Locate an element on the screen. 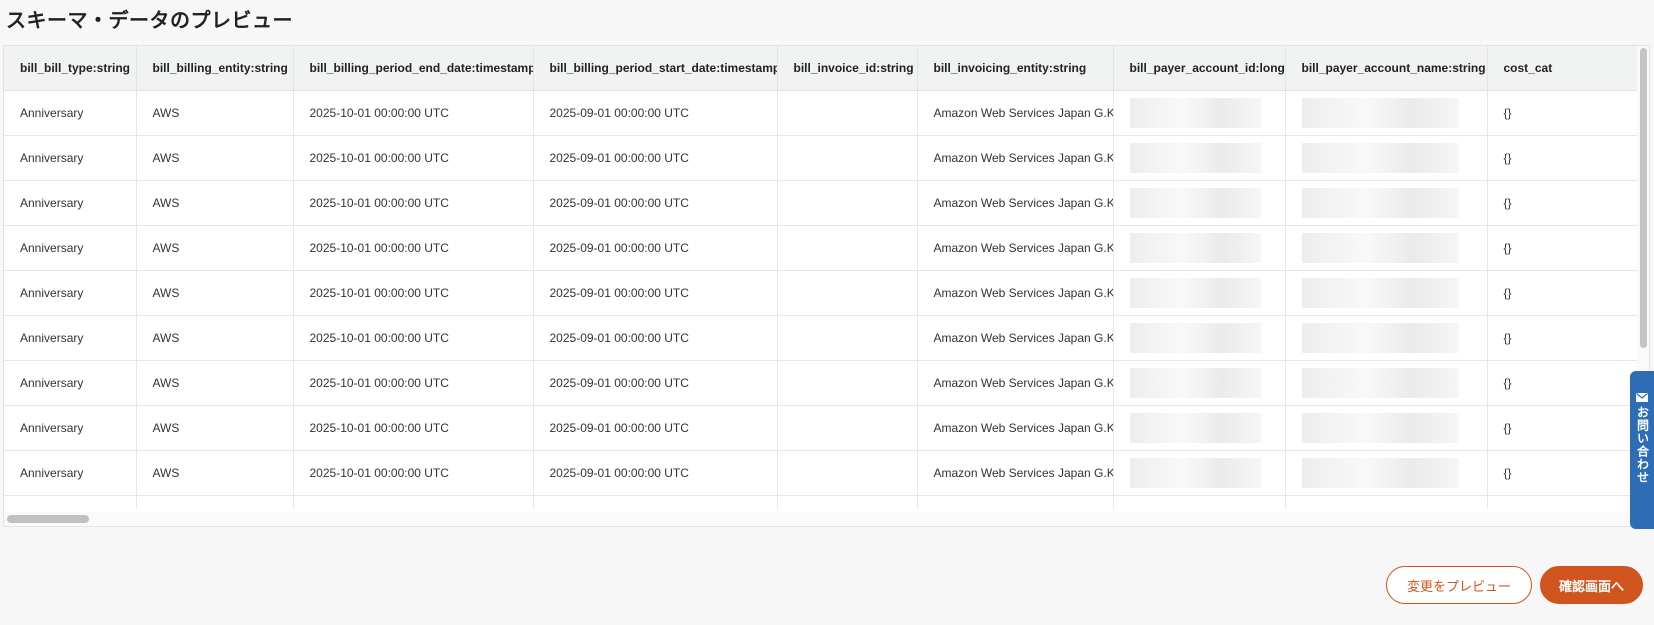 The width and height of the screenshot is (1654, 625). page-title: スキーマ・データのプレビュー is located at coordinates (149, 20).